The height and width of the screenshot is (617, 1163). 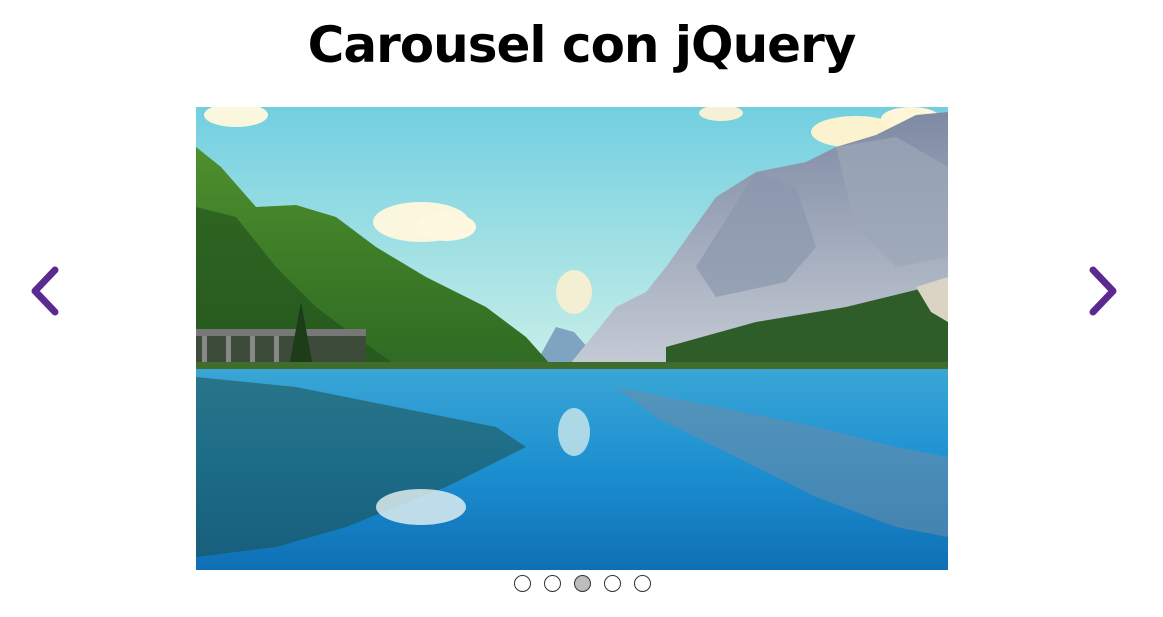 I want to click on prev-slide-button, so click(x=44, y=291).